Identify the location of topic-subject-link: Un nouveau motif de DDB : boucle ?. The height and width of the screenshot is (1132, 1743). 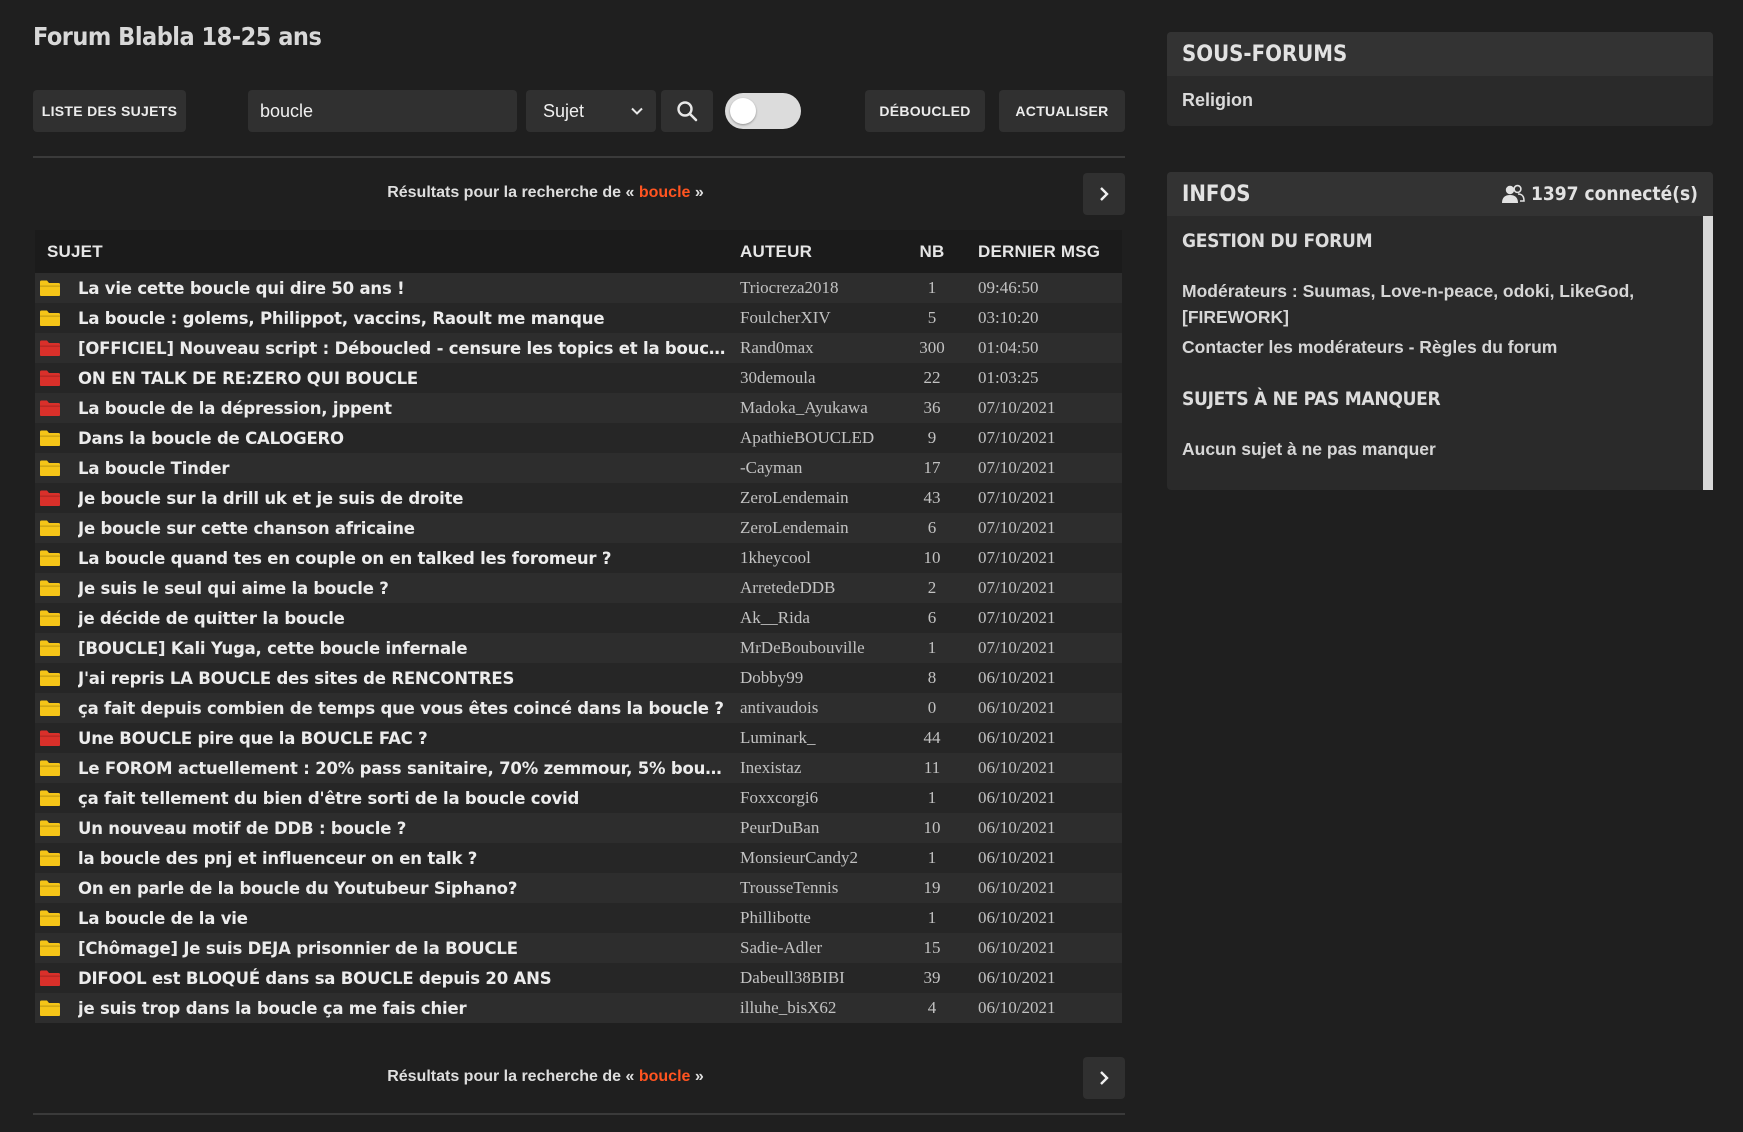
(409, 828).